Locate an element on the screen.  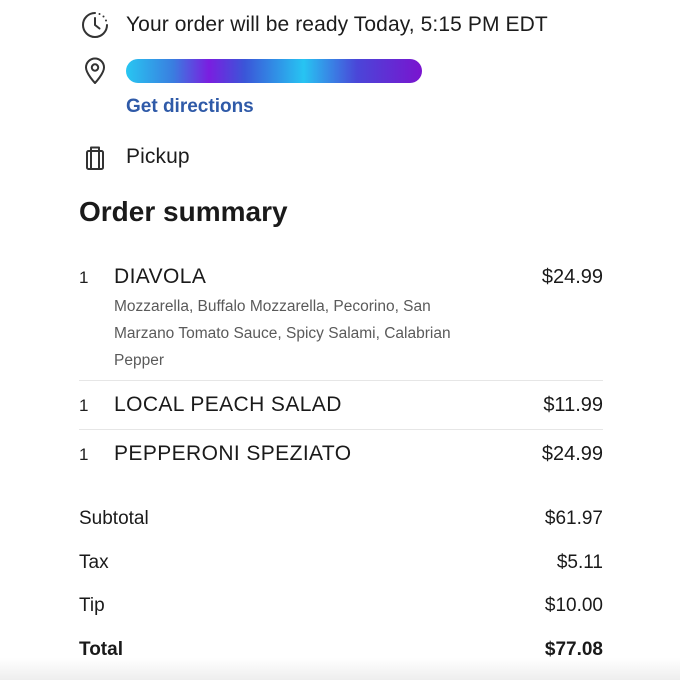
subtotal-label: Subtotal is located at coordinates (114, 518).